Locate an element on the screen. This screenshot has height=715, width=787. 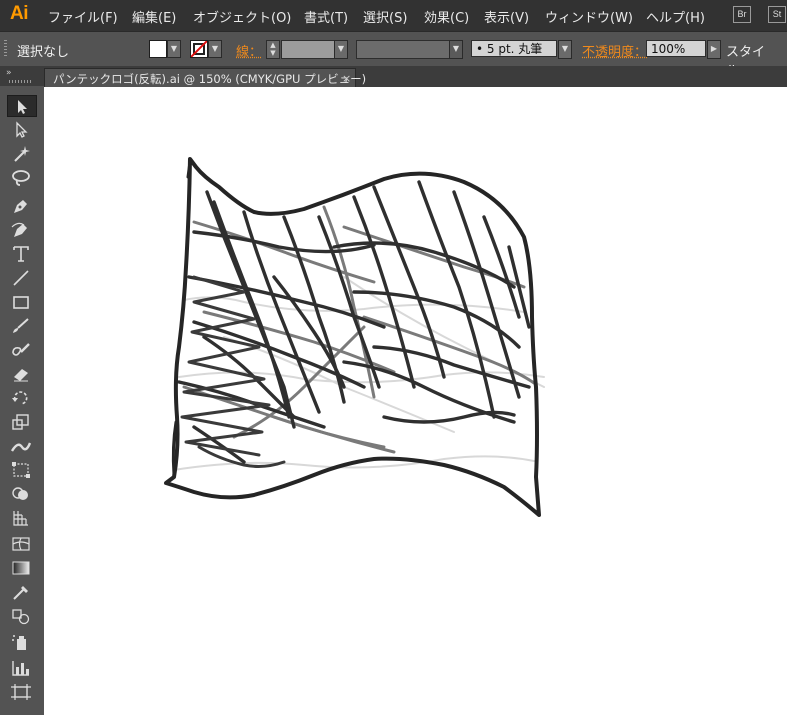
width-tool-icon is located at coordinates (21, 447).